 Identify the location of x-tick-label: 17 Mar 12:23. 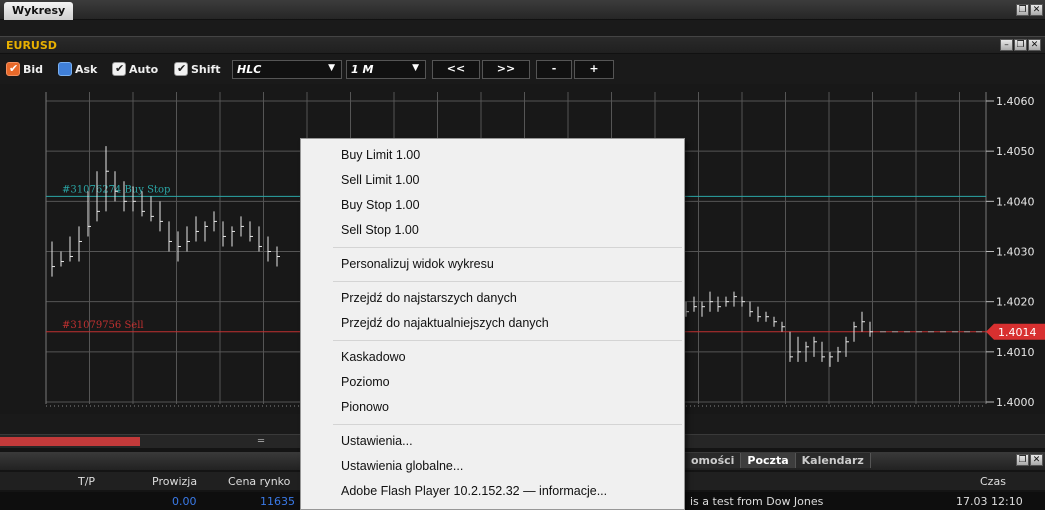
(828, 413).